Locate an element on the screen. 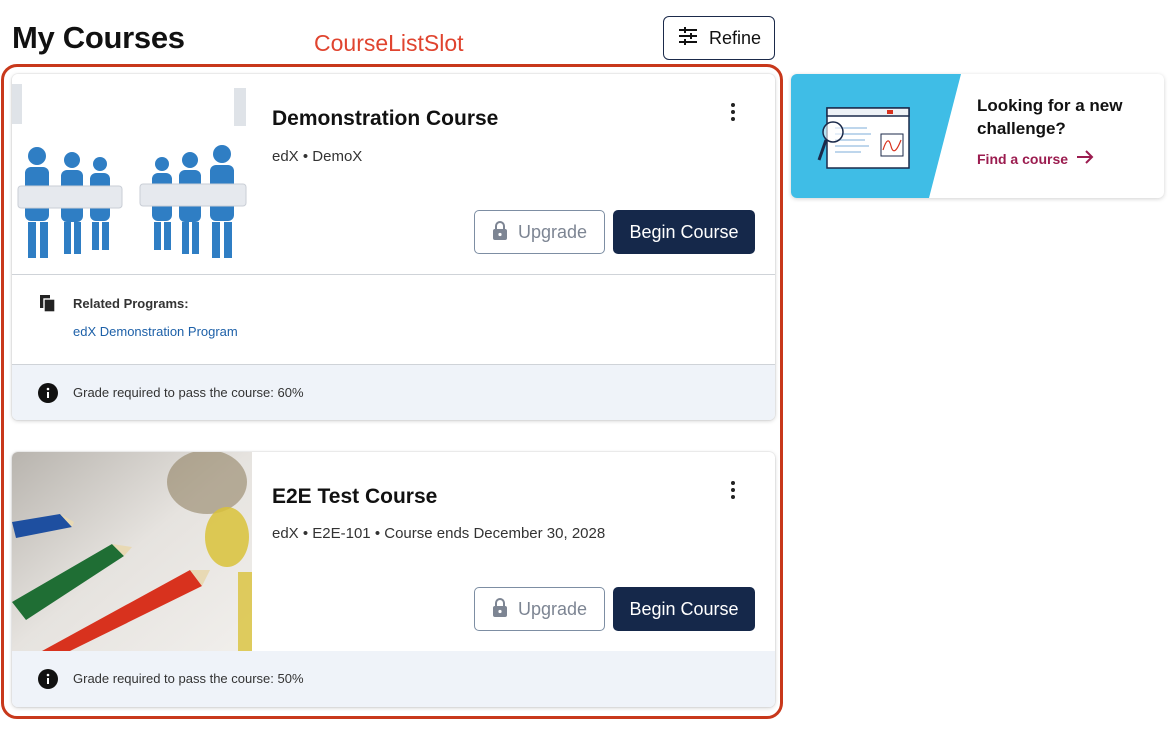 This screenshot has width=1176, height=730. grade-text: Grade required to pass the course: 50% is located at coordinates (188, 678).